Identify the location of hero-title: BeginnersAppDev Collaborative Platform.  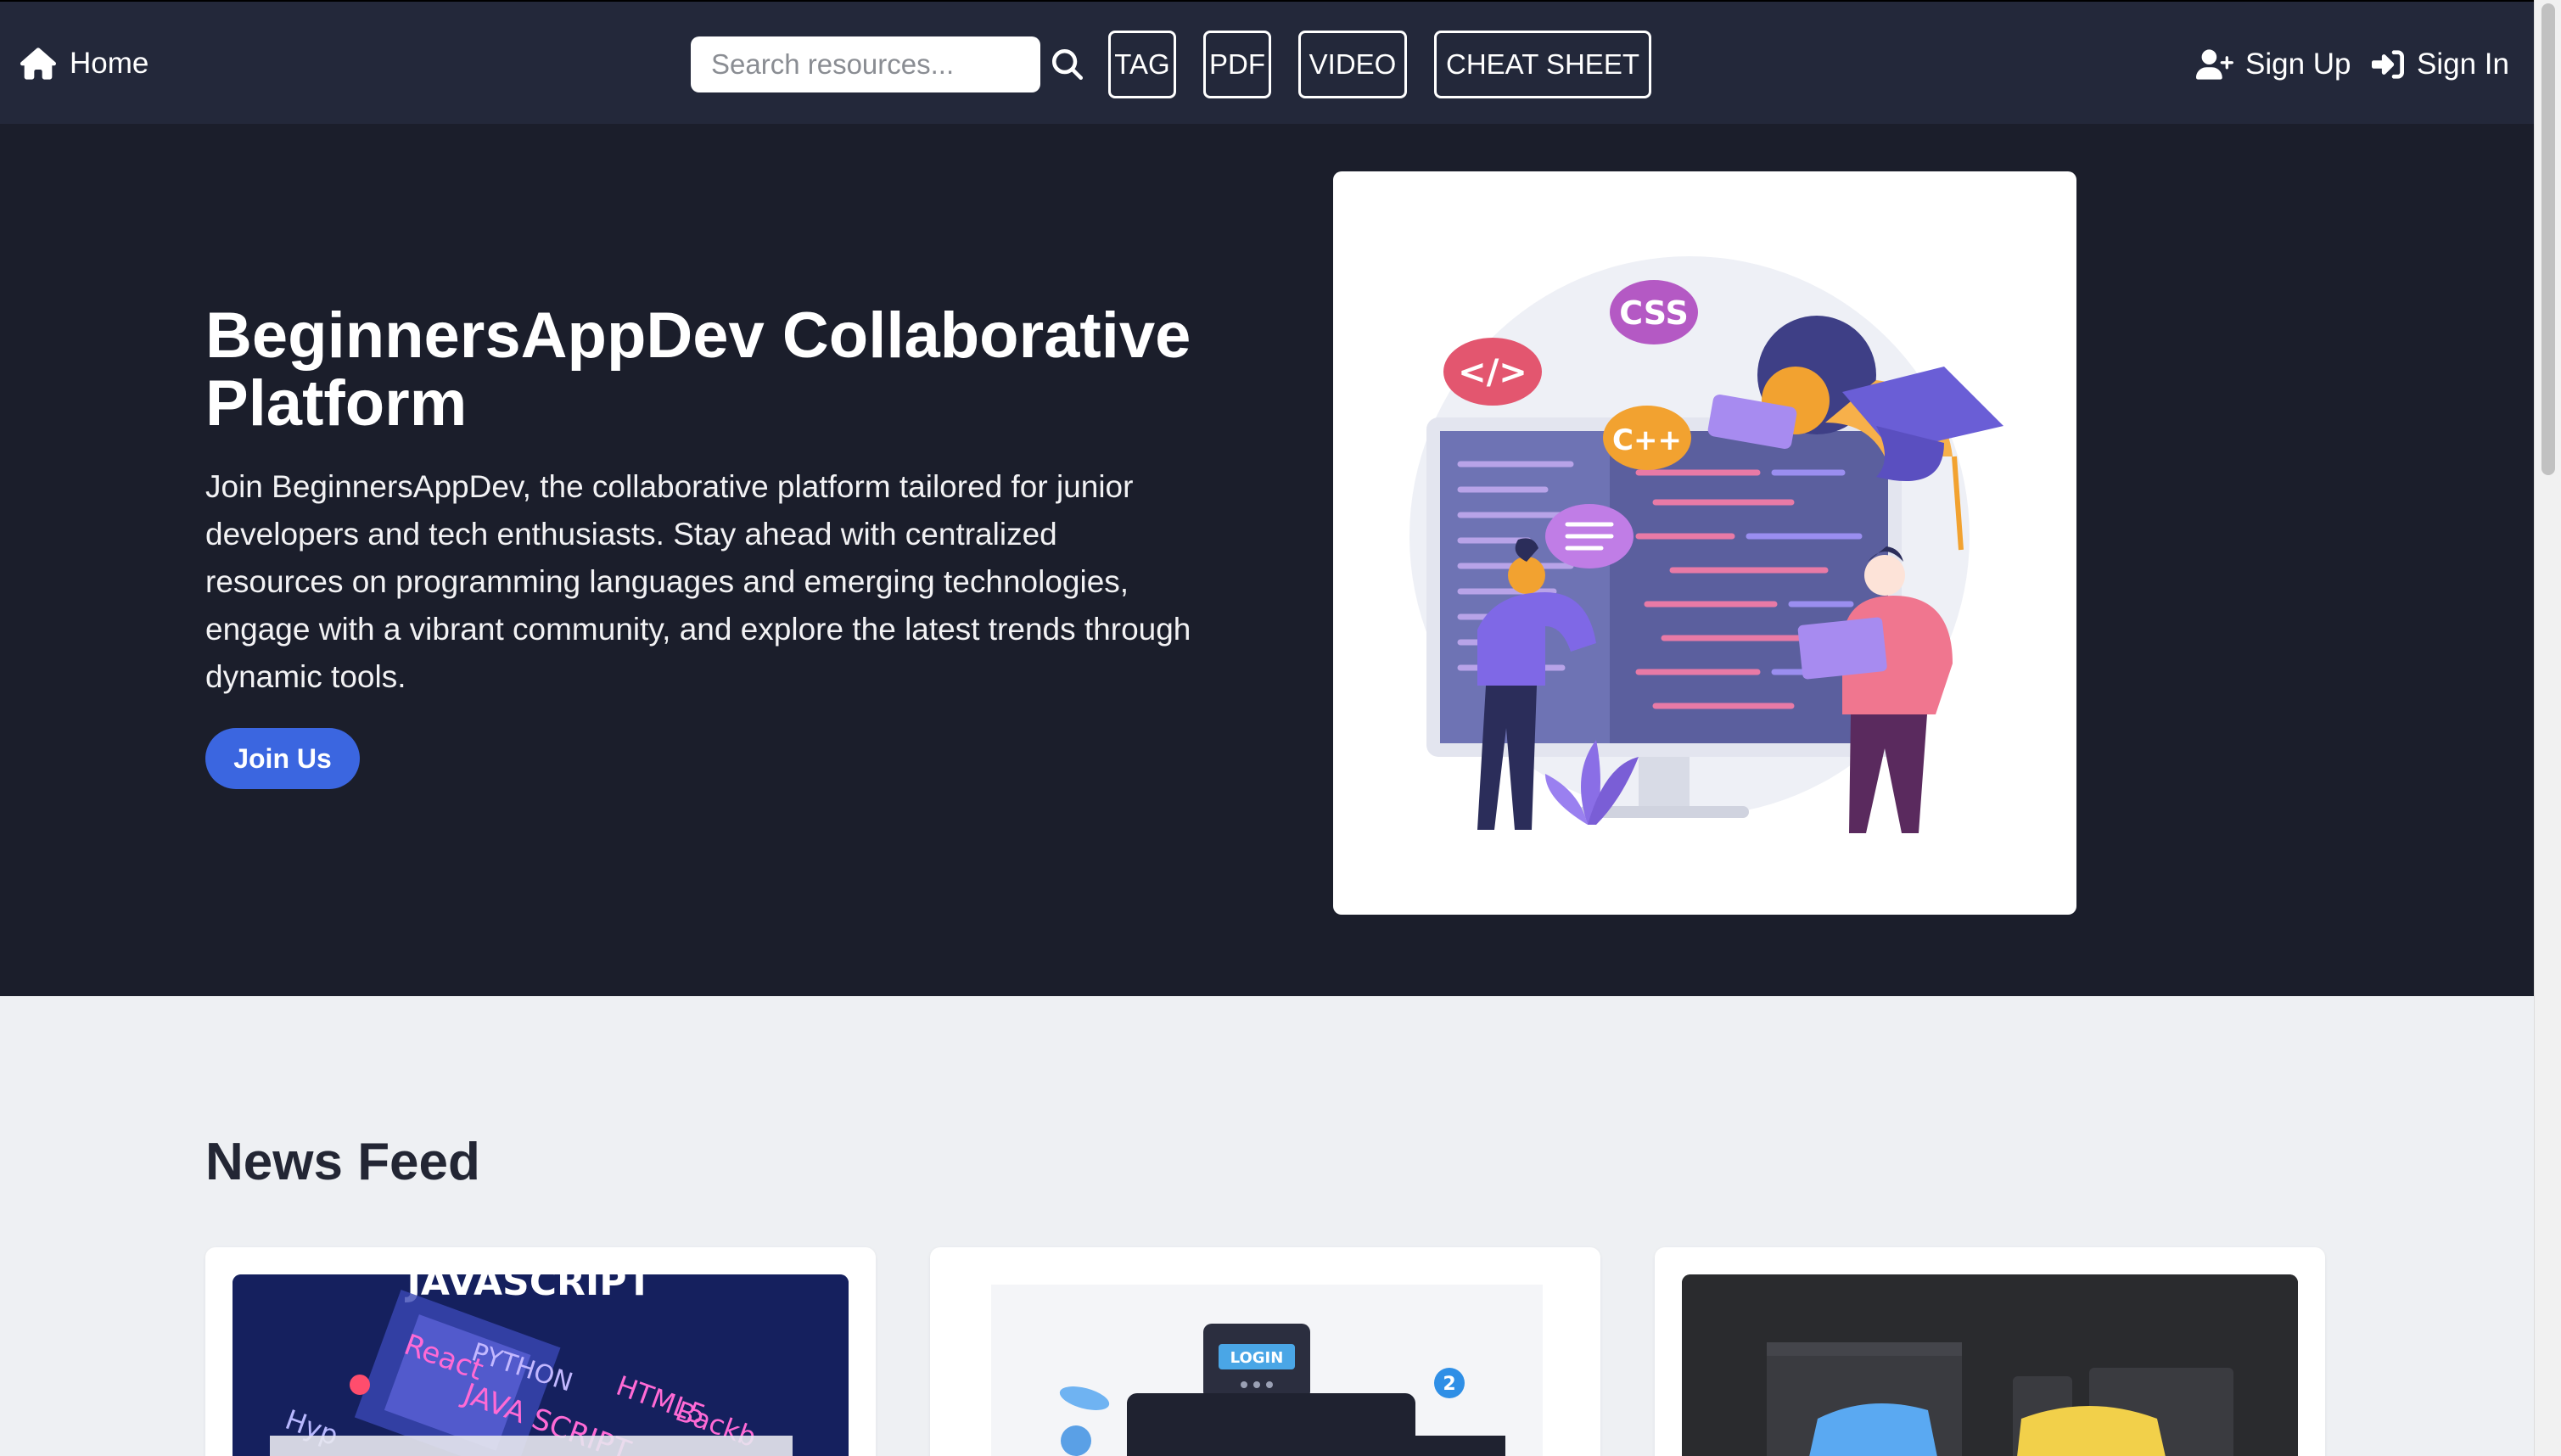
(698, 370).